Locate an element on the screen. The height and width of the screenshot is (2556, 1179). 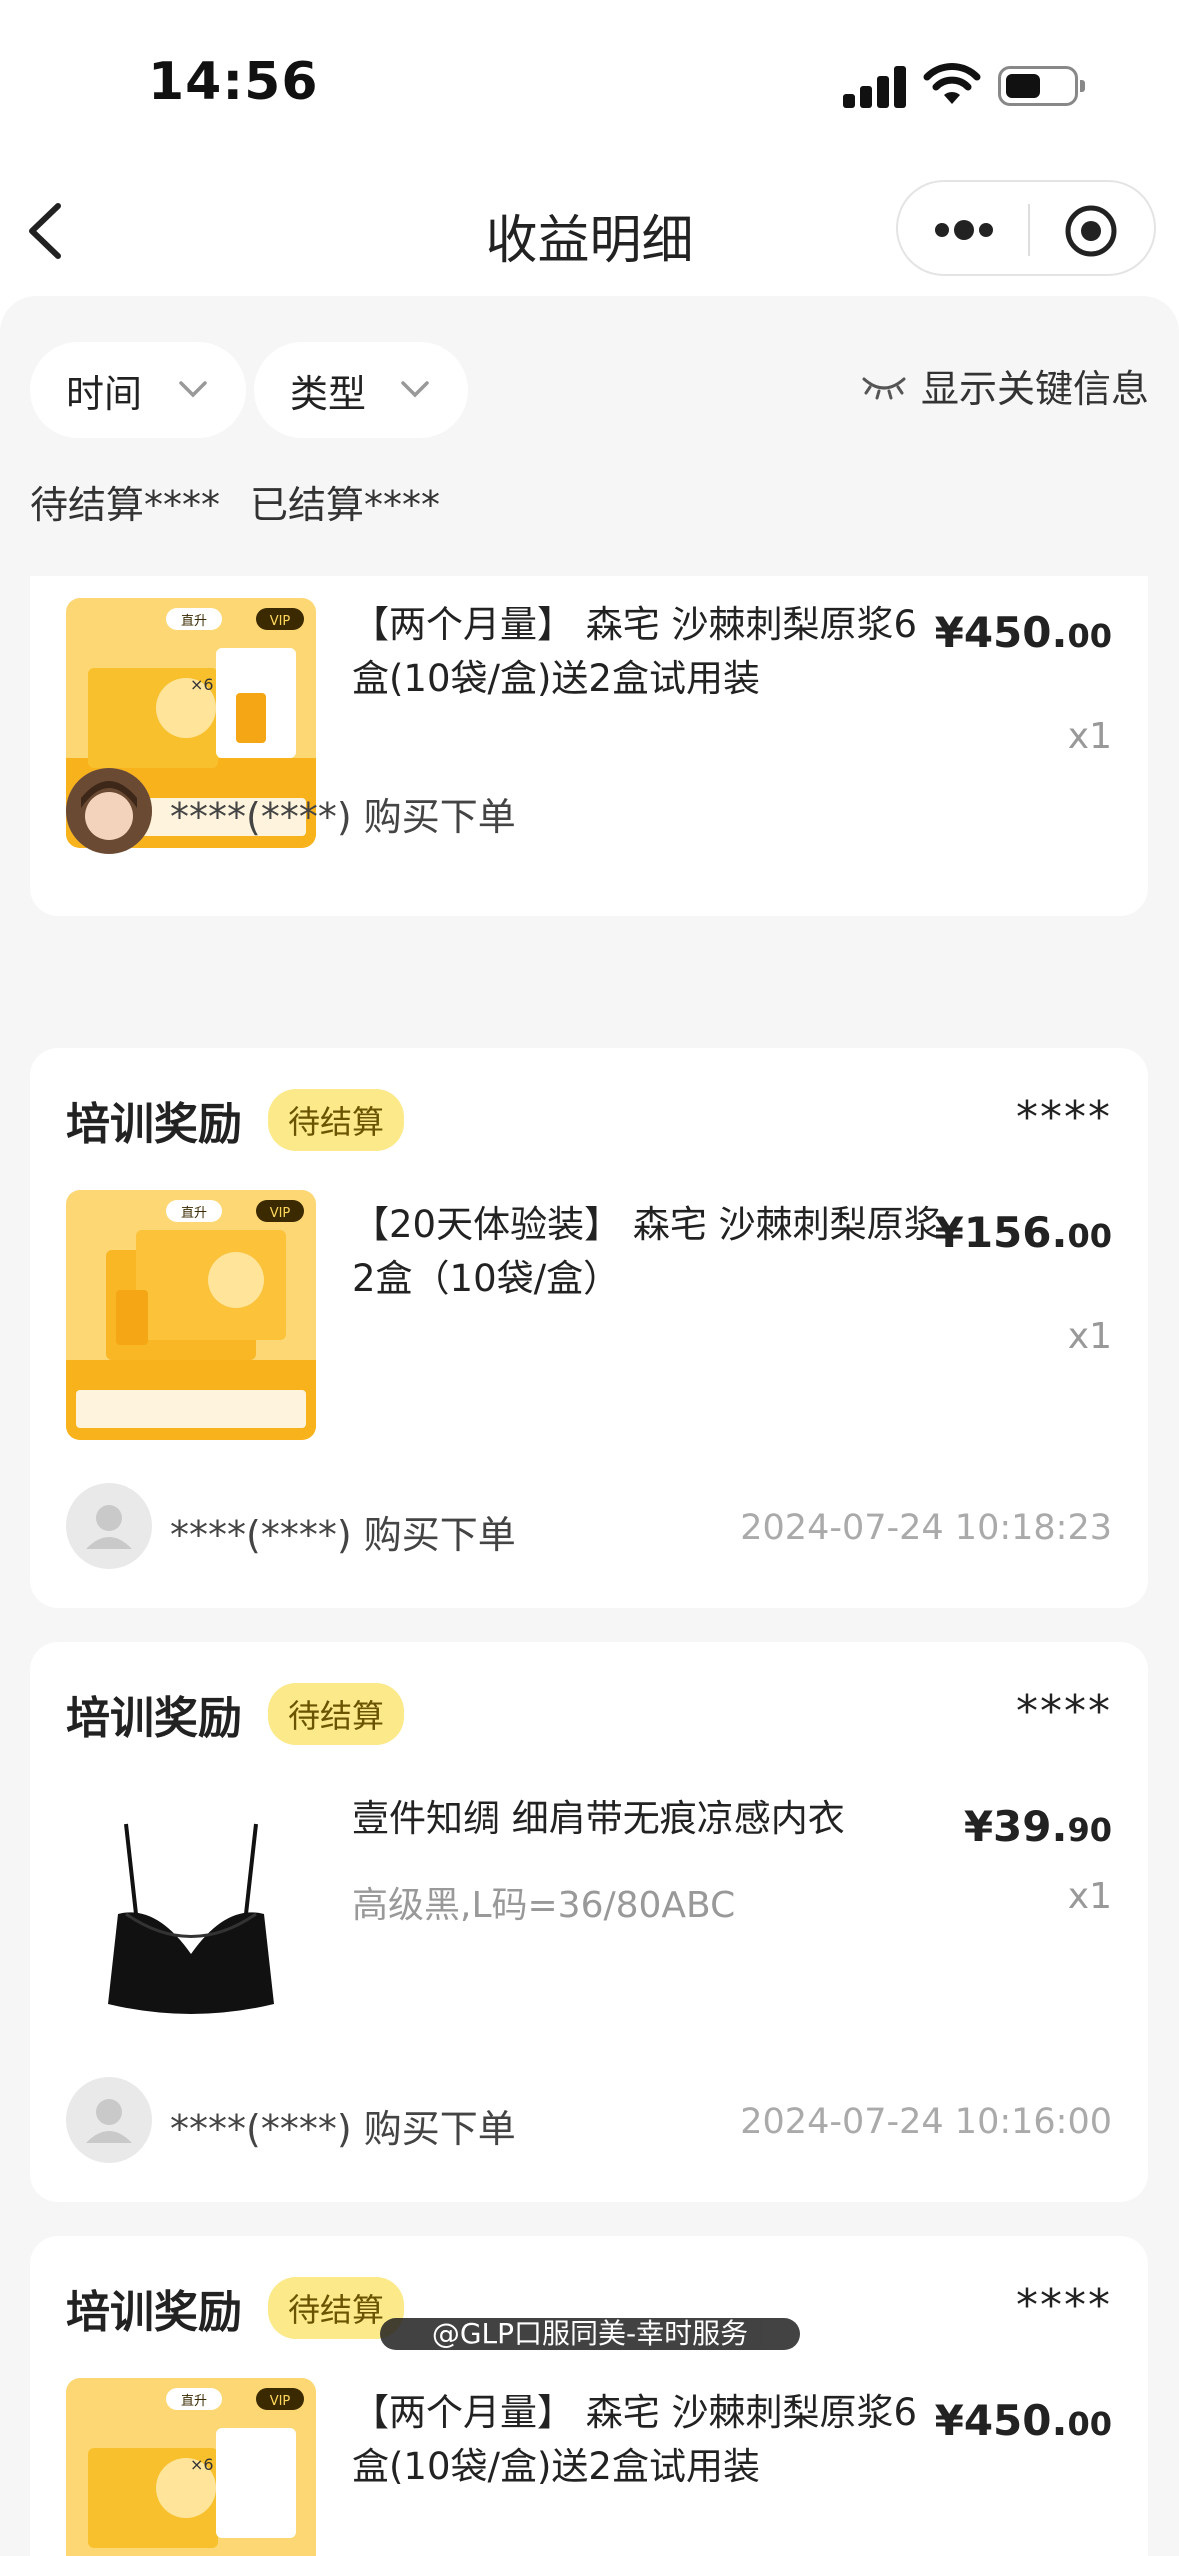
product-price: ¥39.90 is located at coordinates (1037, 1826).